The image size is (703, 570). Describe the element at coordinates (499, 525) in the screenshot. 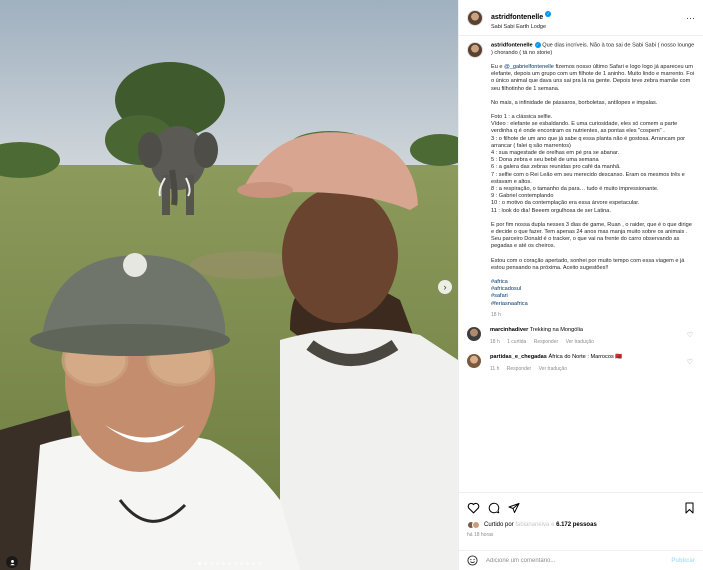

I see `liked-by-label: Curtido por` at that location.